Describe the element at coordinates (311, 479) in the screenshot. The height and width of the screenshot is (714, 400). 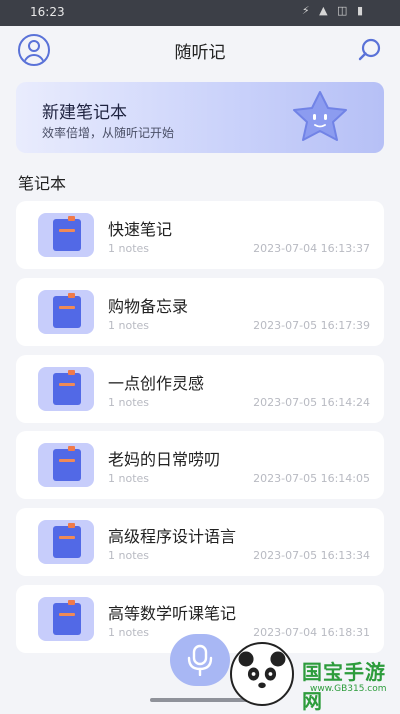
I see `notebook-date: 2023-07-05 16:14:05` at that location.